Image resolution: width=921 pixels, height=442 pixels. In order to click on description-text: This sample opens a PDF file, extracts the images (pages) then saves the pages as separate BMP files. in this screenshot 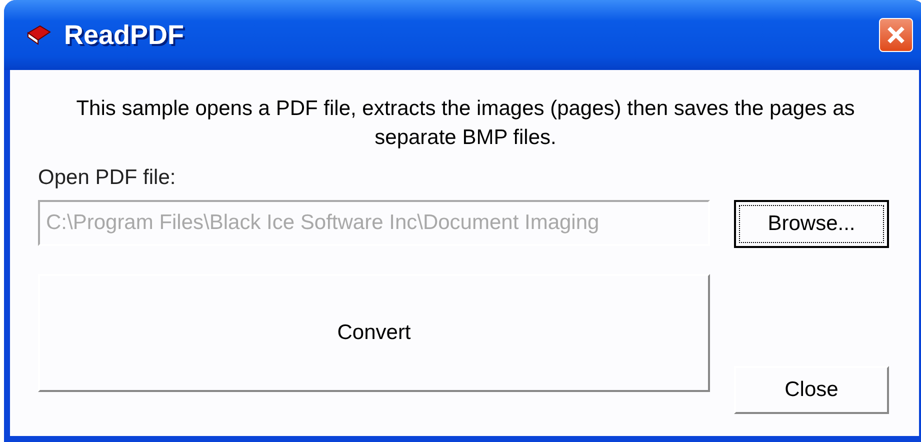, I will do `click(465, 123)`.